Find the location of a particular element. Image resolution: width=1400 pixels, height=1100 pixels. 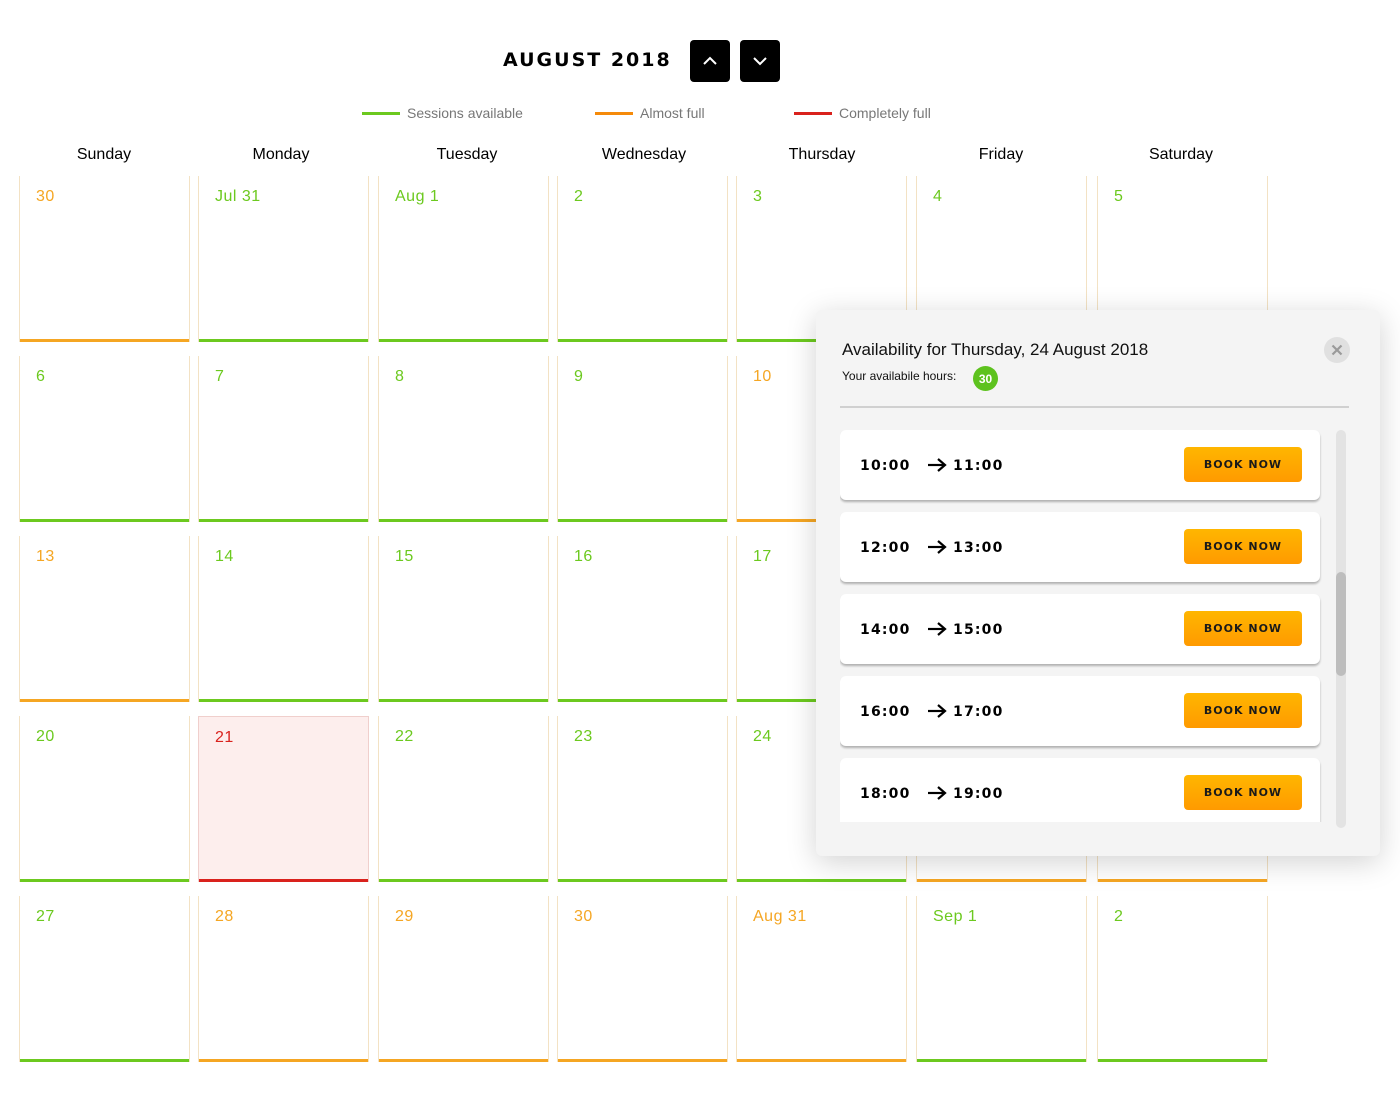

time-slot: 16:00 17:00 BOOK NOW is located at coordinates (1080, 711).